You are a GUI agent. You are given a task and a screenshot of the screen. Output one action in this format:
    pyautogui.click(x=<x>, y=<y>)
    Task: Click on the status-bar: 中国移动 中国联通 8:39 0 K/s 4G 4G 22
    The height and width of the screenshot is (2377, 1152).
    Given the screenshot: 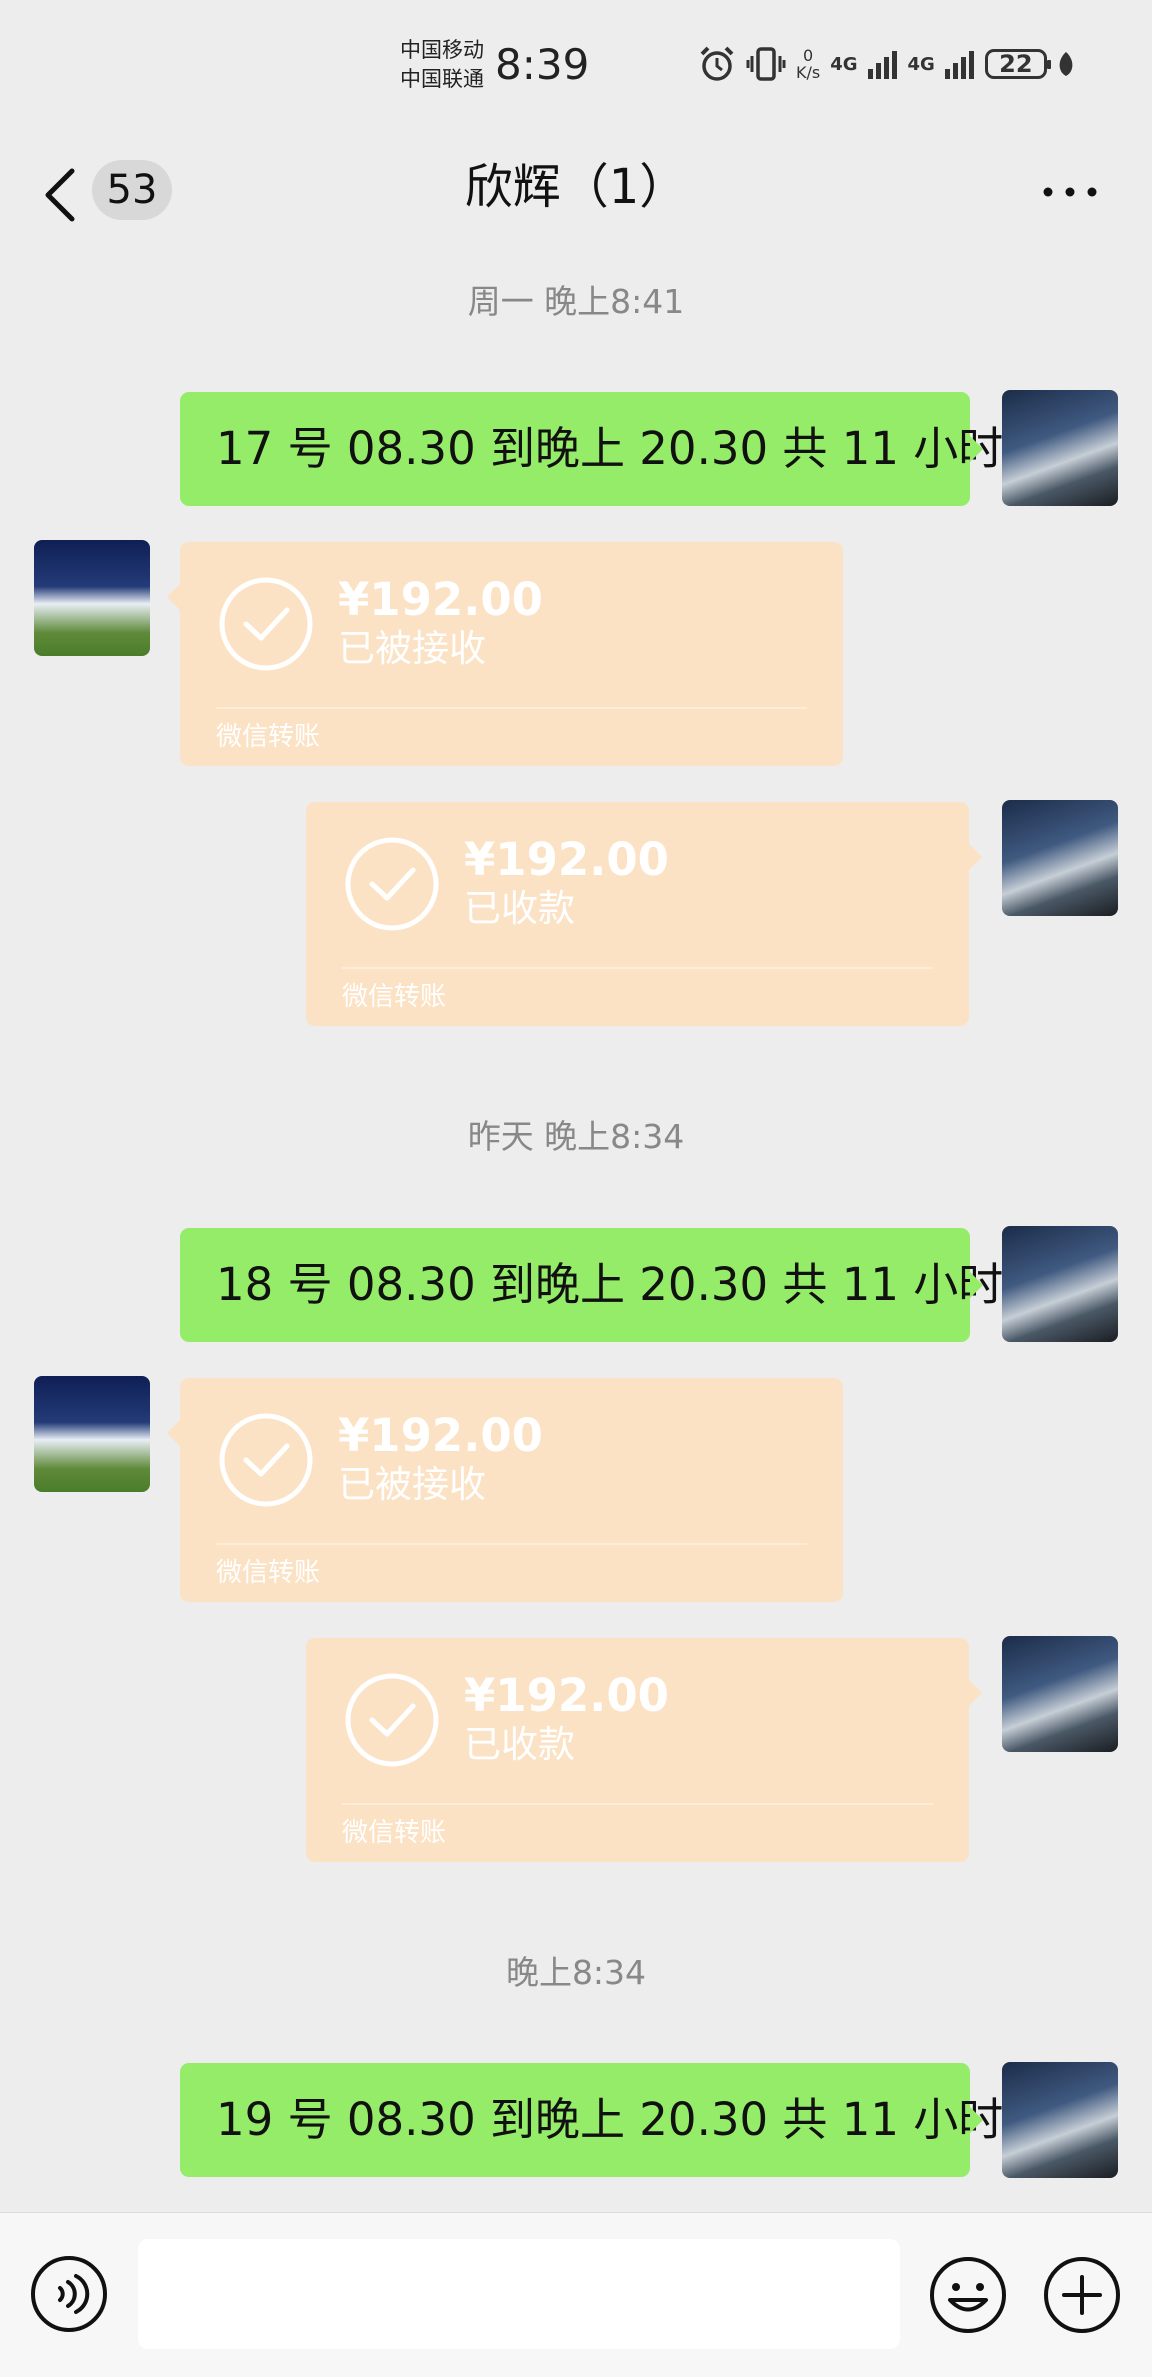 What is the action you would take?
    pyautogui.click(x=576, y=67)
    